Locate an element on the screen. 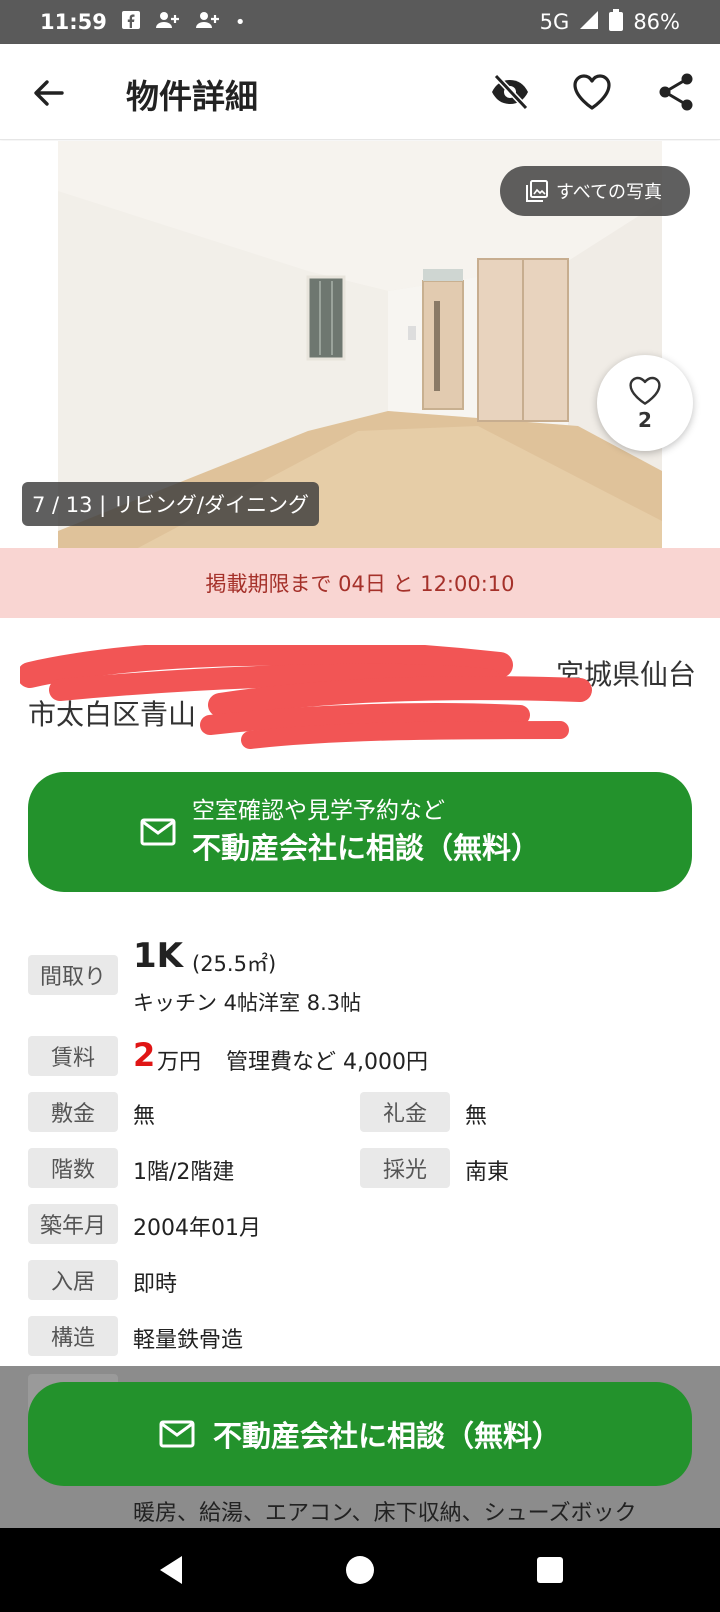 Image resolution: width=720 pixels, height=1612 pixels. deposit-value: 無 is located at coordinates (144, 1116).